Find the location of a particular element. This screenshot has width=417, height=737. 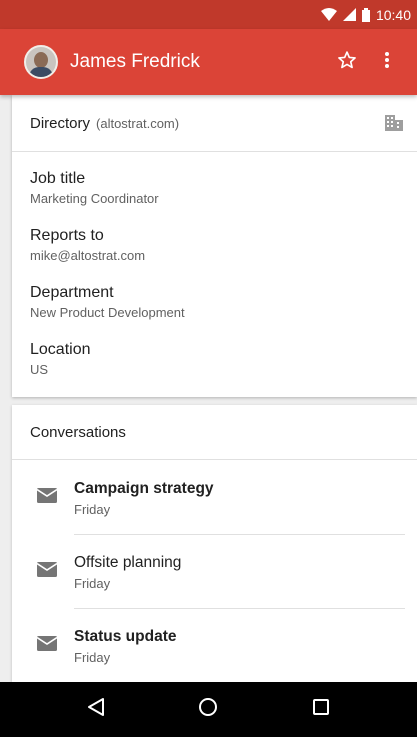

home-button is located at coordinates (208, 710).